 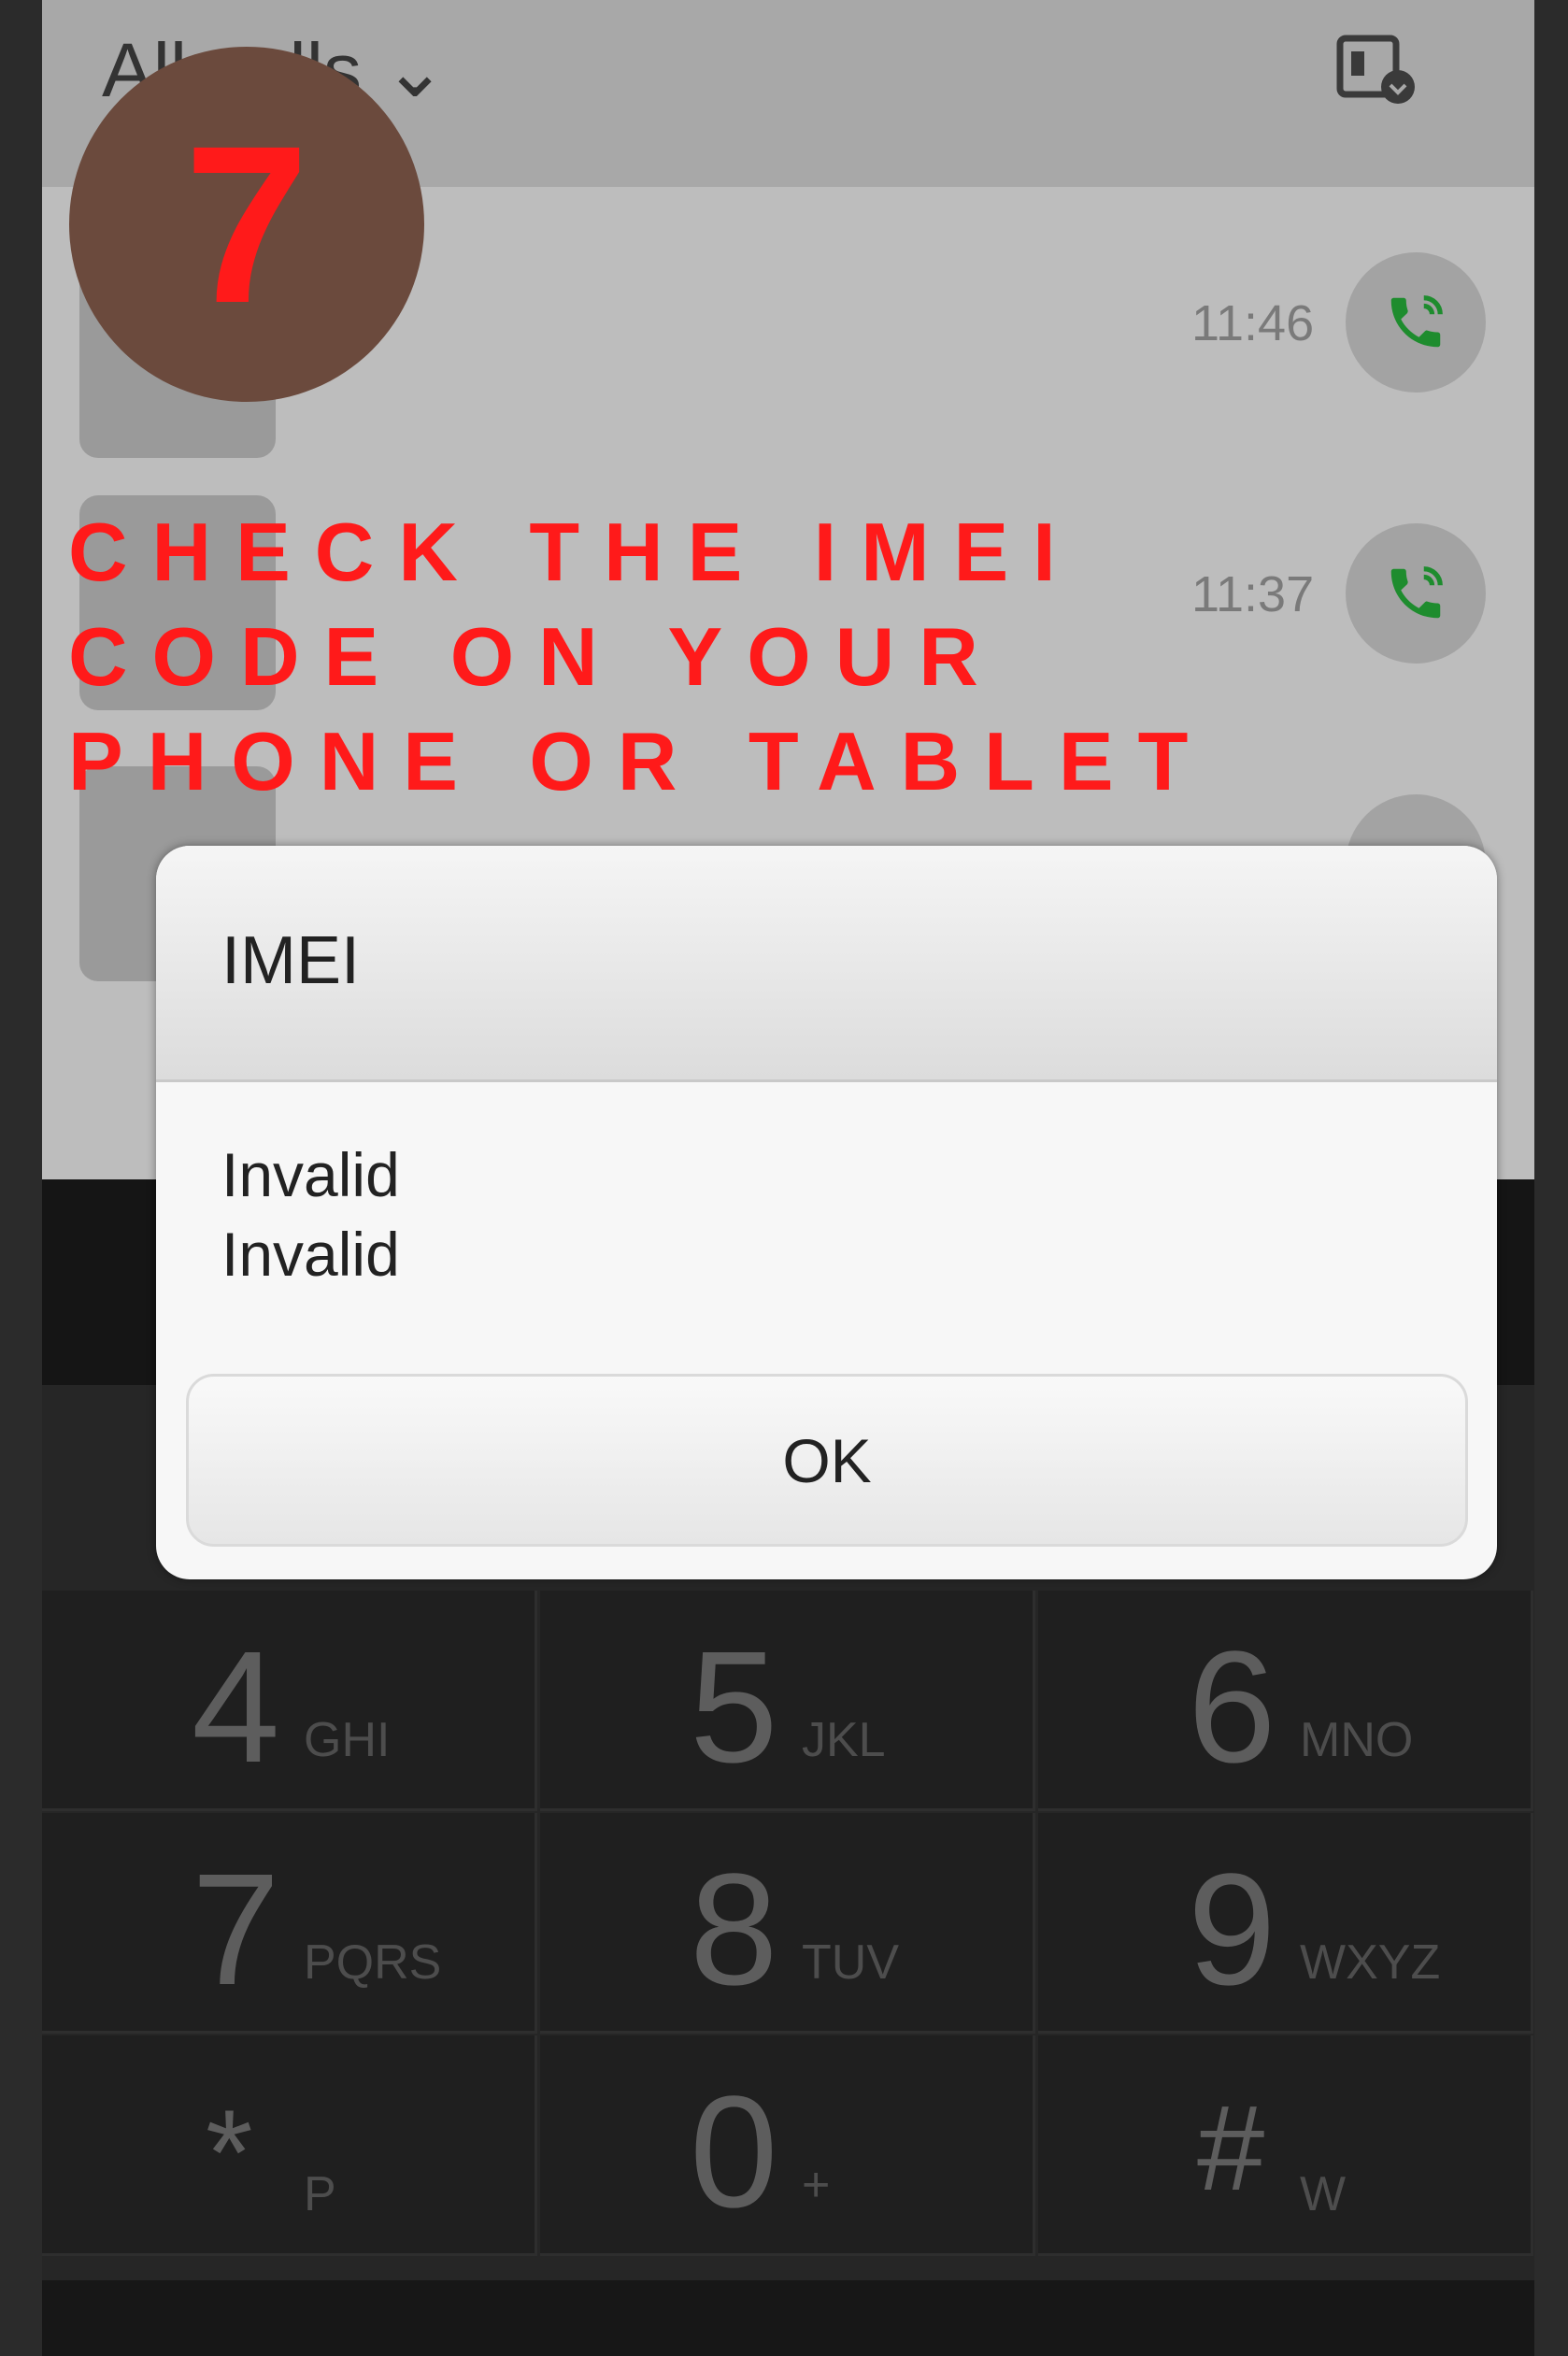 I want to click on key-8: 8 TUV, so click(x=788, y=1924).